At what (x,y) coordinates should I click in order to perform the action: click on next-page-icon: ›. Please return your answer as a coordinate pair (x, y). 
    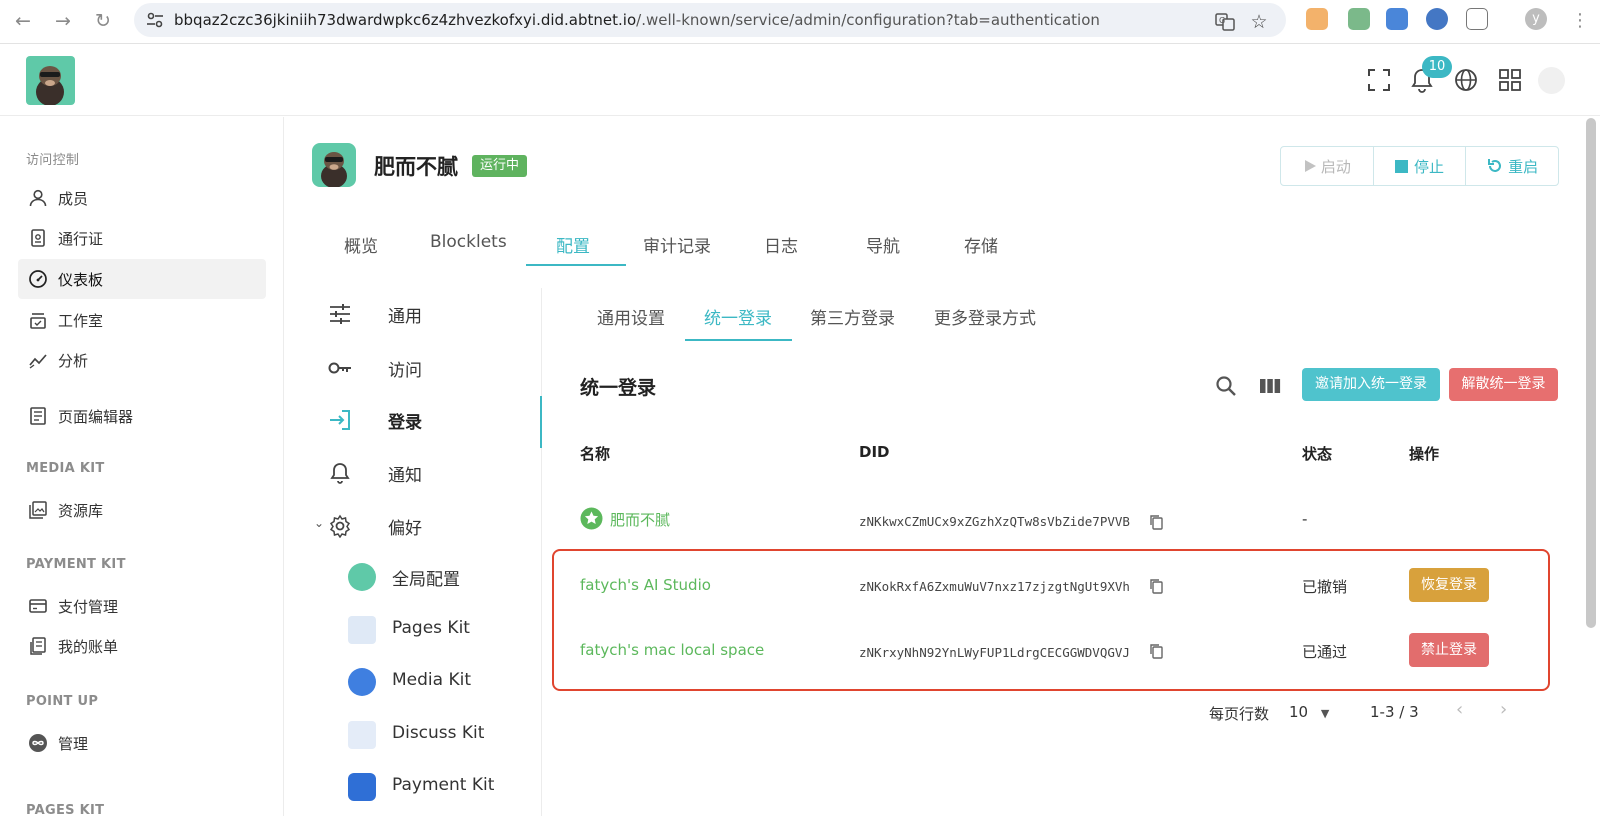
    Looking at the image, I should click on (1503, 709).